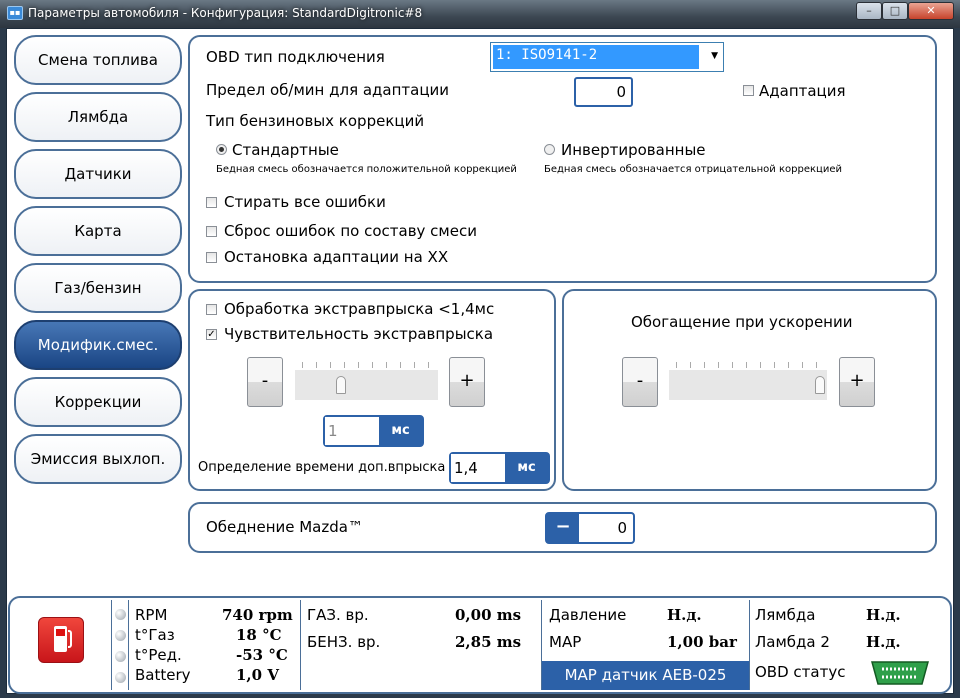 This screenshot has height=698, width=960. I want to click on lambda2-label: Ламбда 2, so click(792, 642).